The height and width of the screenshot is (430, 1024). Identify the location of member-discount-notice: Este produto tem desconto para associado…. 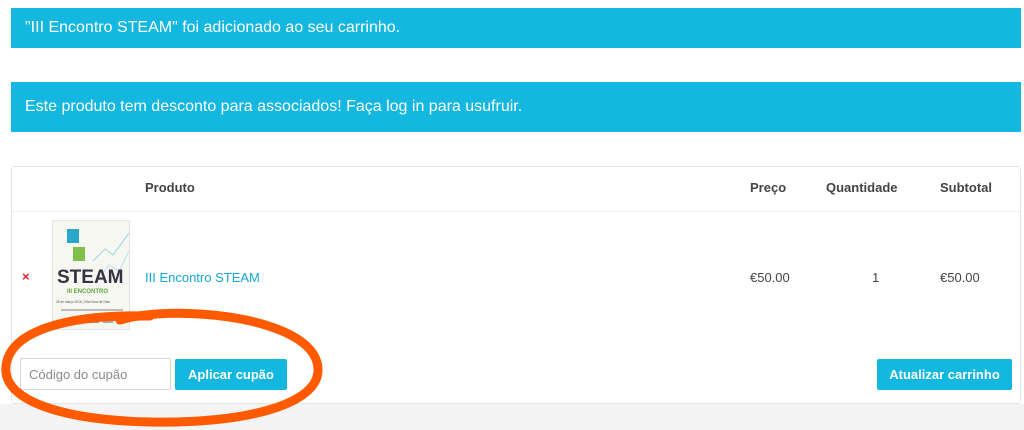
(516, 107).